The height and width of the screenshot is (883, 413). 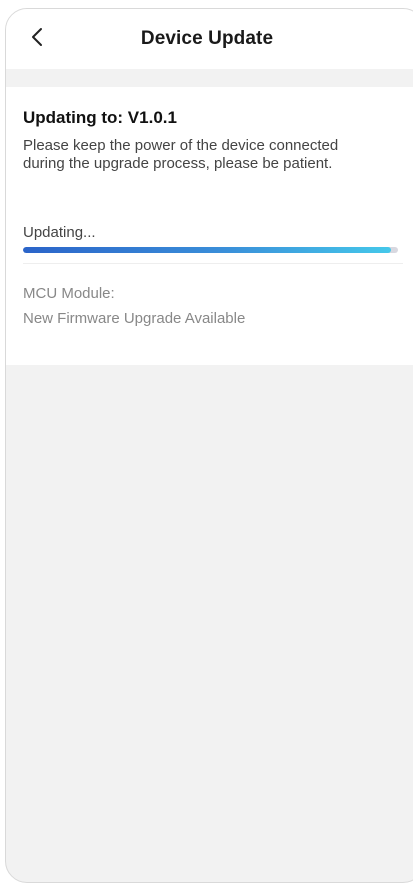 I want to click on progress-bar, so click(x=210, y=250).